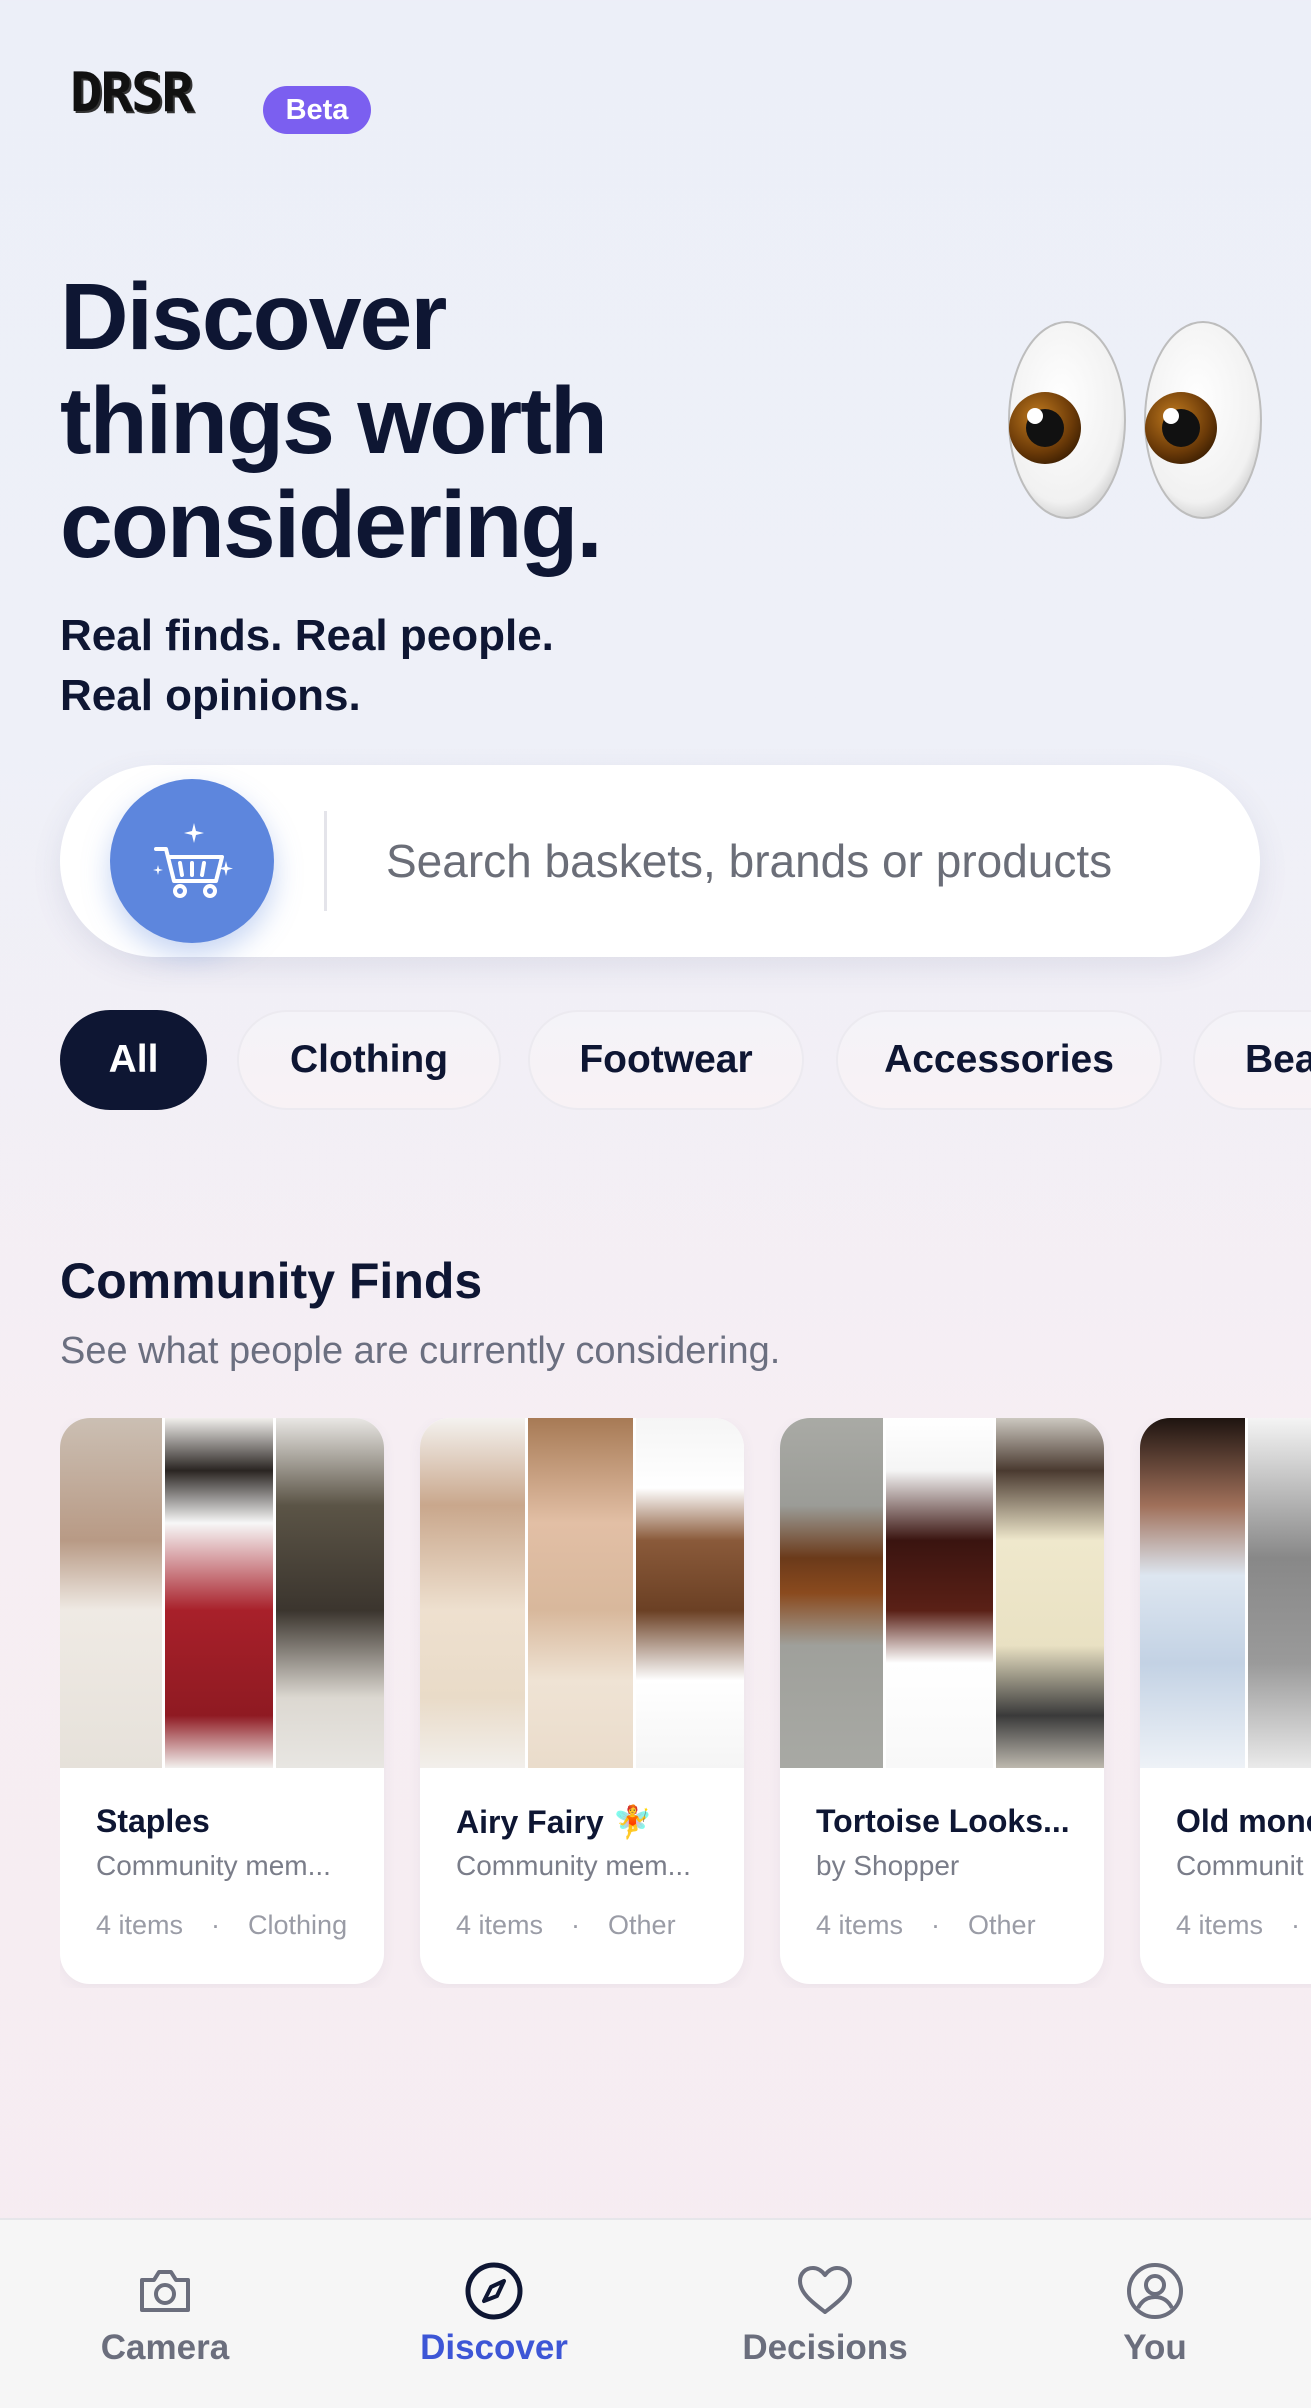  What do you see at coordinates (1135, 420) in the screenshot?
I see `eyes-emoji` at bounding box center [1135, 420].